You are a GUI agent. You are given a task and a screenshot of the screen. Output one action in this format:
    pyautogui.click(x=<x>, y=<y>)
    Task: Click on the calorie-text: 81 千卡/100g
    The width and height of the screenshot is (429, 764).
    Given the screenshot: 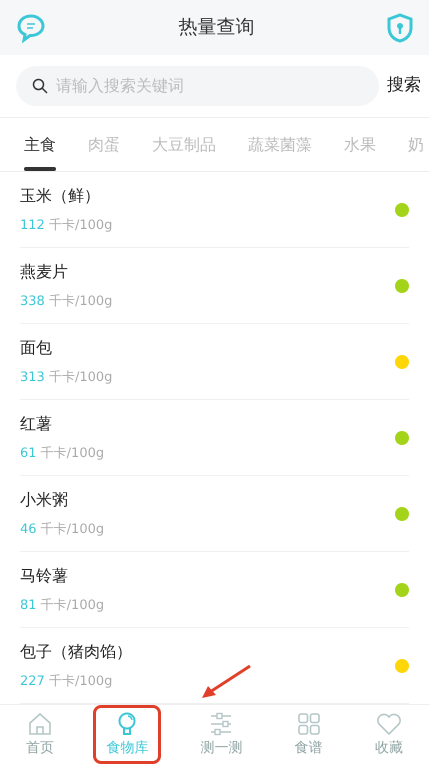 What is the action you would take?
    pyautogui.click(x=62, y=605)
    